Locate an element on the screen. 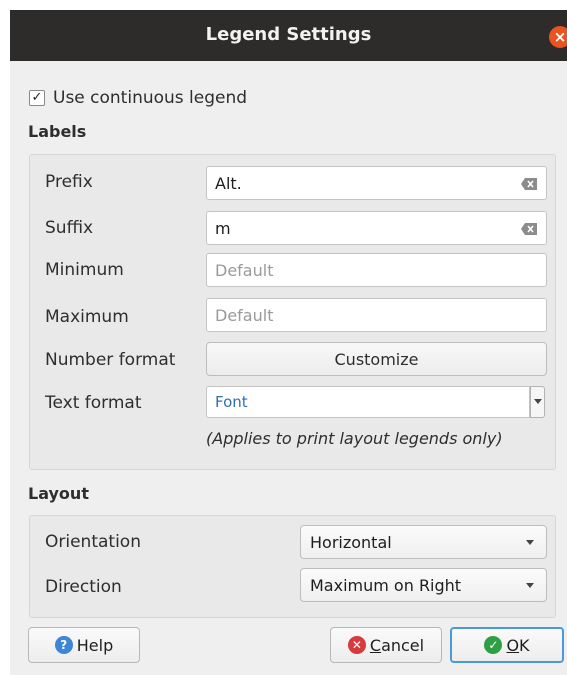 The width and height of the screenshot is (567, 675). cancel-icon: ✕ is located at coordinates (356, 645).